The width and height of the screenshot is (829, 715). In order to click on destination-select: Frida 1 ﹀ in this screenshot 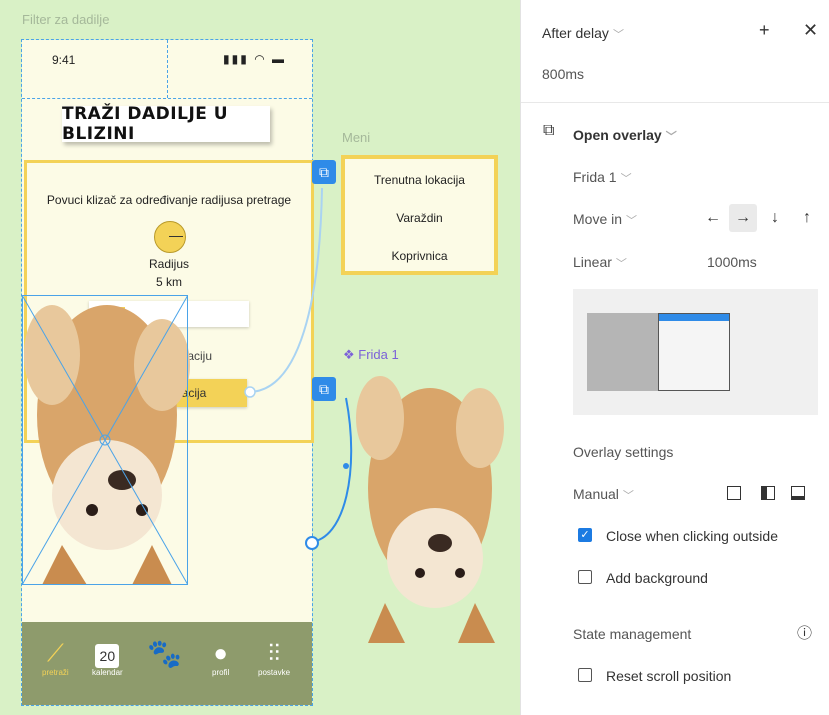, I will do `click(602, 177)`.